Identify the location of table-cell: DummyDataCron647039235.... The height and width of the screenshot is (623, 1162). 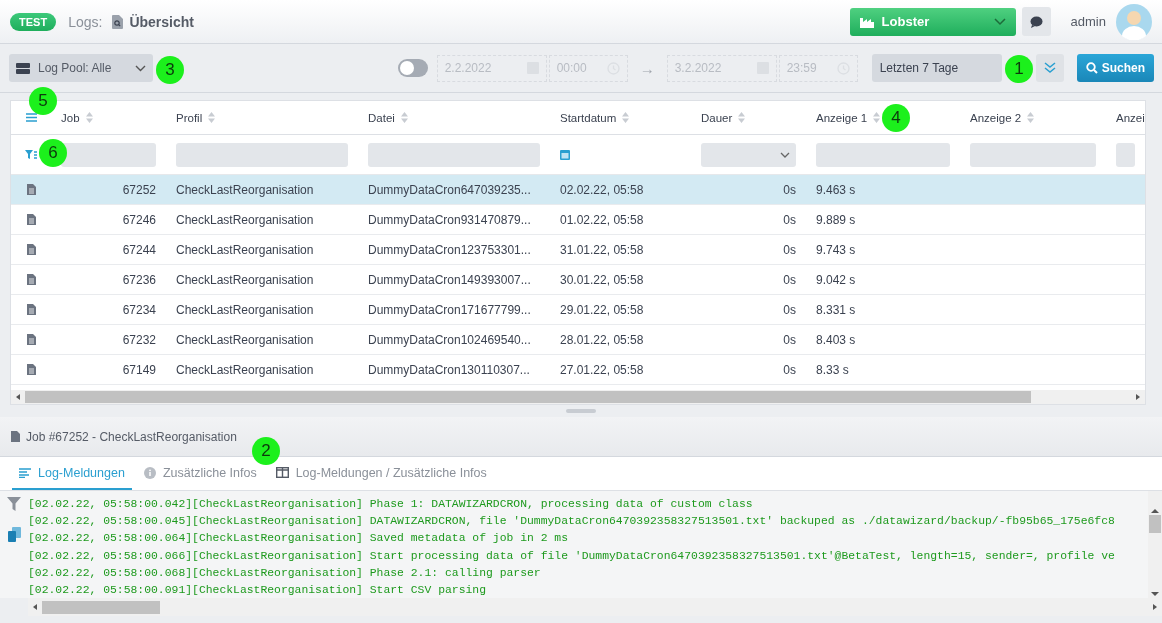
(449, 189).